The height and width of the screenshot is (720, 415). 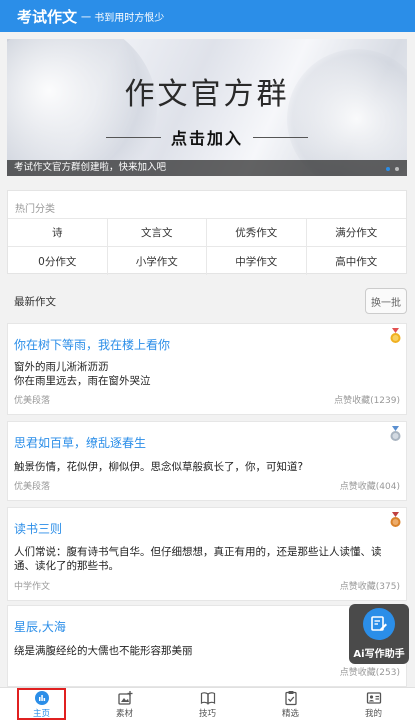 I want to click on hot-categories: 热门分类 诗 文言文 优秀作文 满分作文 0分作文 小学作文 中学作文 高中作文, so click(x=207, y=232).